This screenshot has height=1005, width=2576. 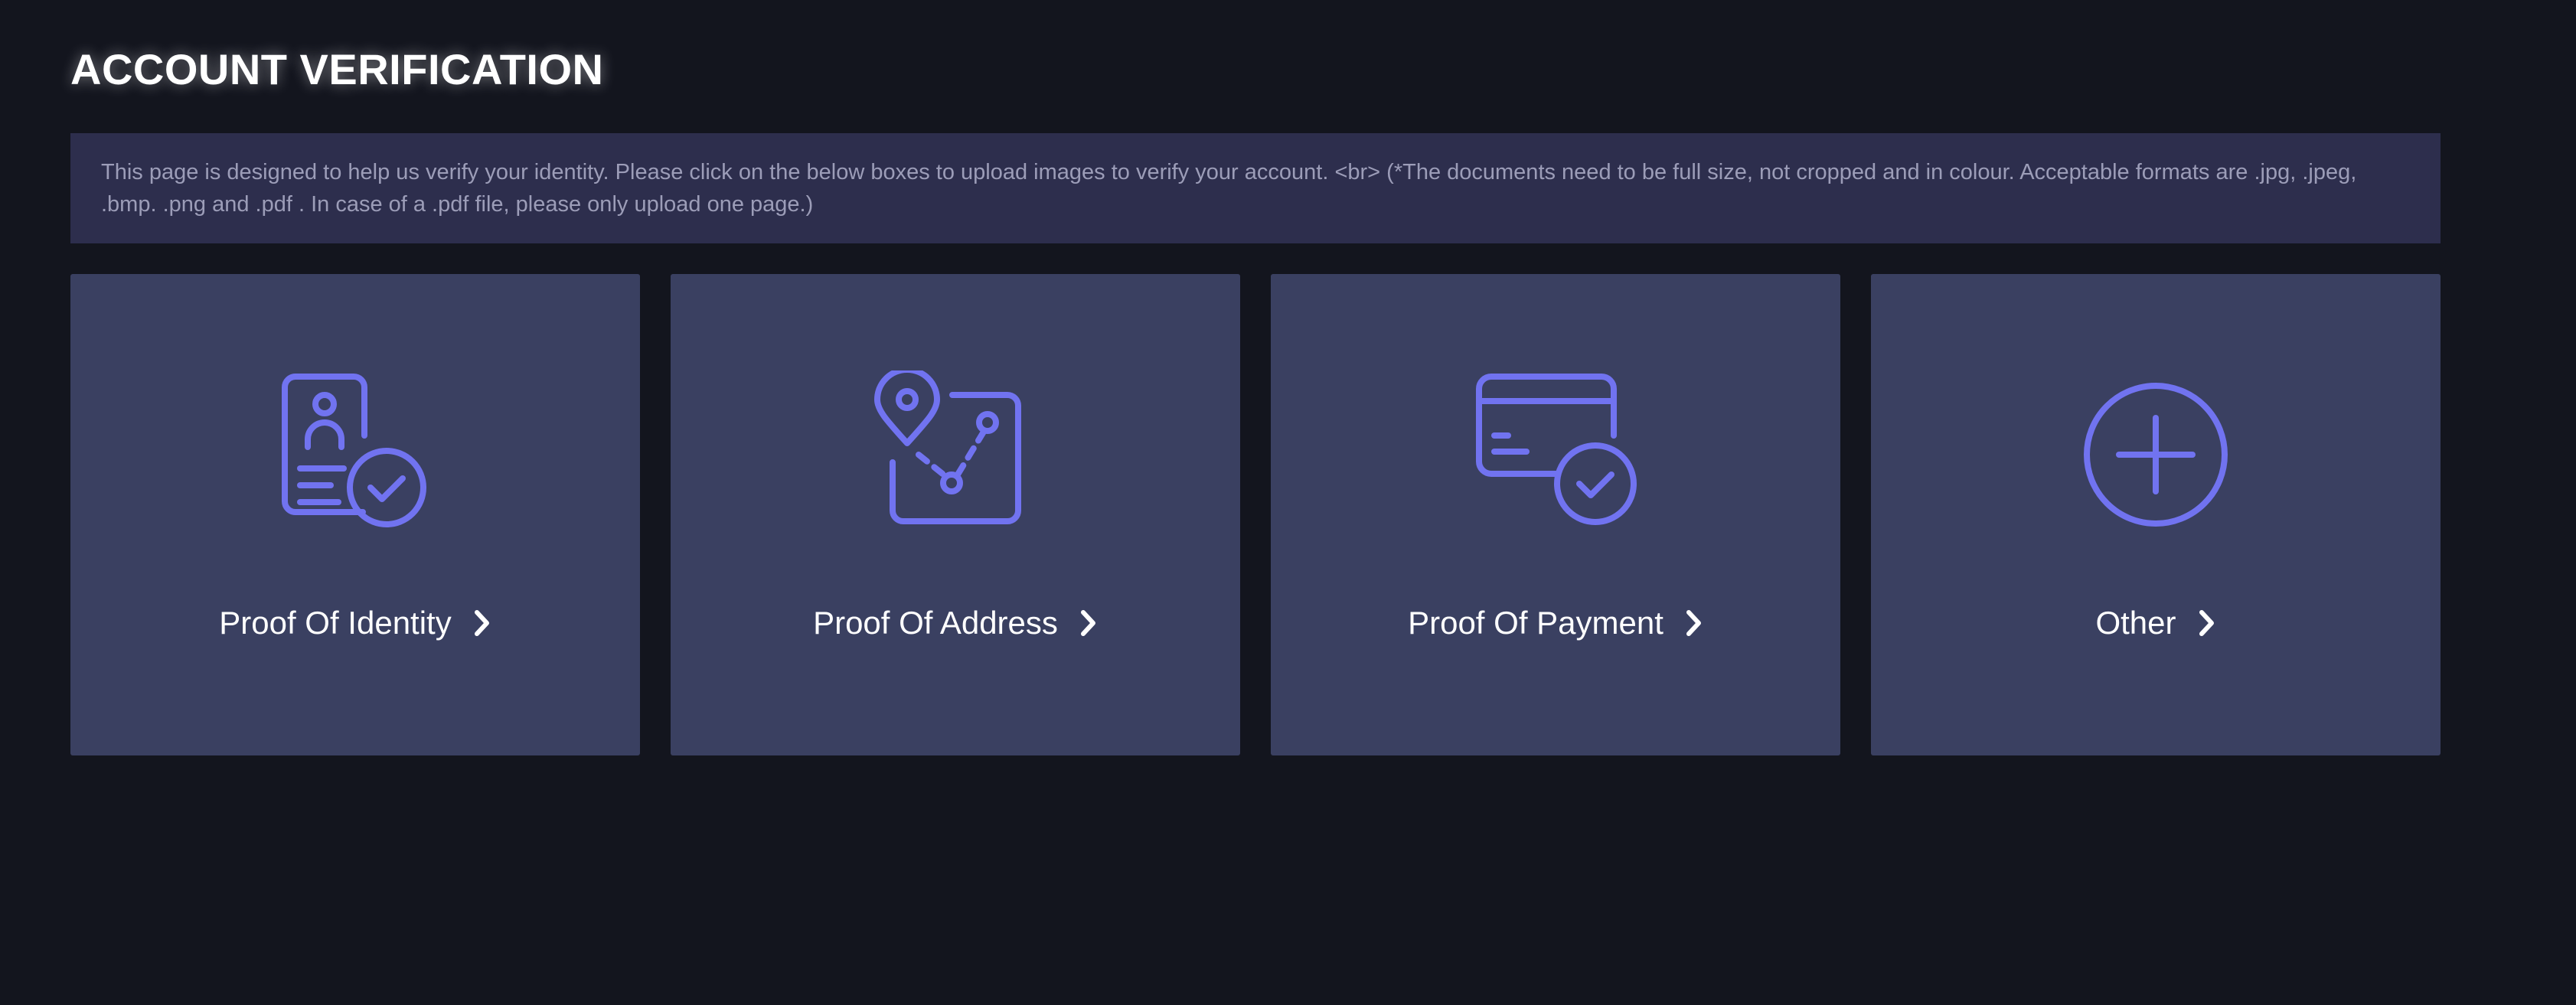 What do you see at coordinates (2135, 623) in the screenshot?
I see `card-label: Other` at bounding box center [2135, 623].